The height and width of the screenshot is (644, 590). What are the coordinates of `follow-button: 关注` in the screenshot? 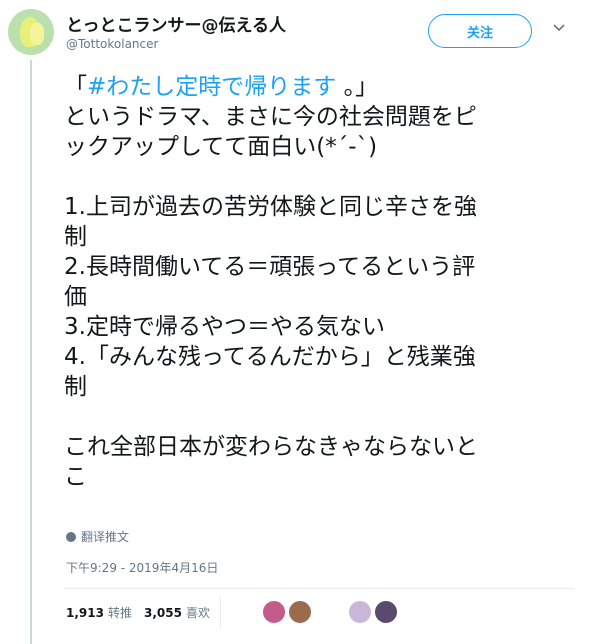 It's located at (480, 31).